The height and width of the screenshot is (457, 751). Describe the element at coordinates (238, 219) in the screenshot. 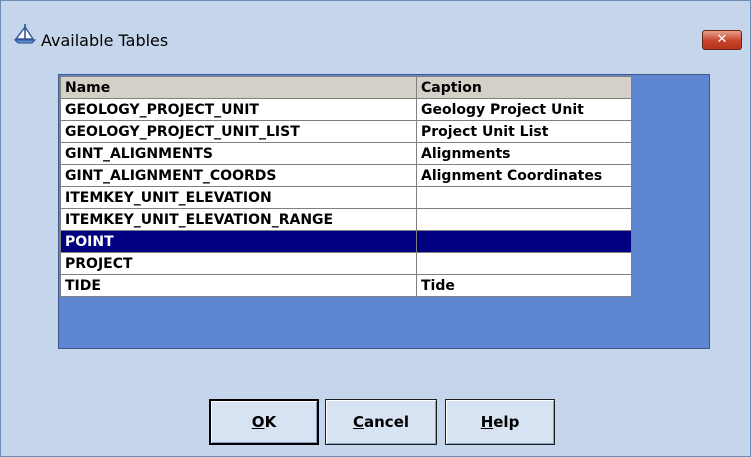

I see `cell-name: ITEMKEY_UNIT_ELEVATION_RANGE` at that location.